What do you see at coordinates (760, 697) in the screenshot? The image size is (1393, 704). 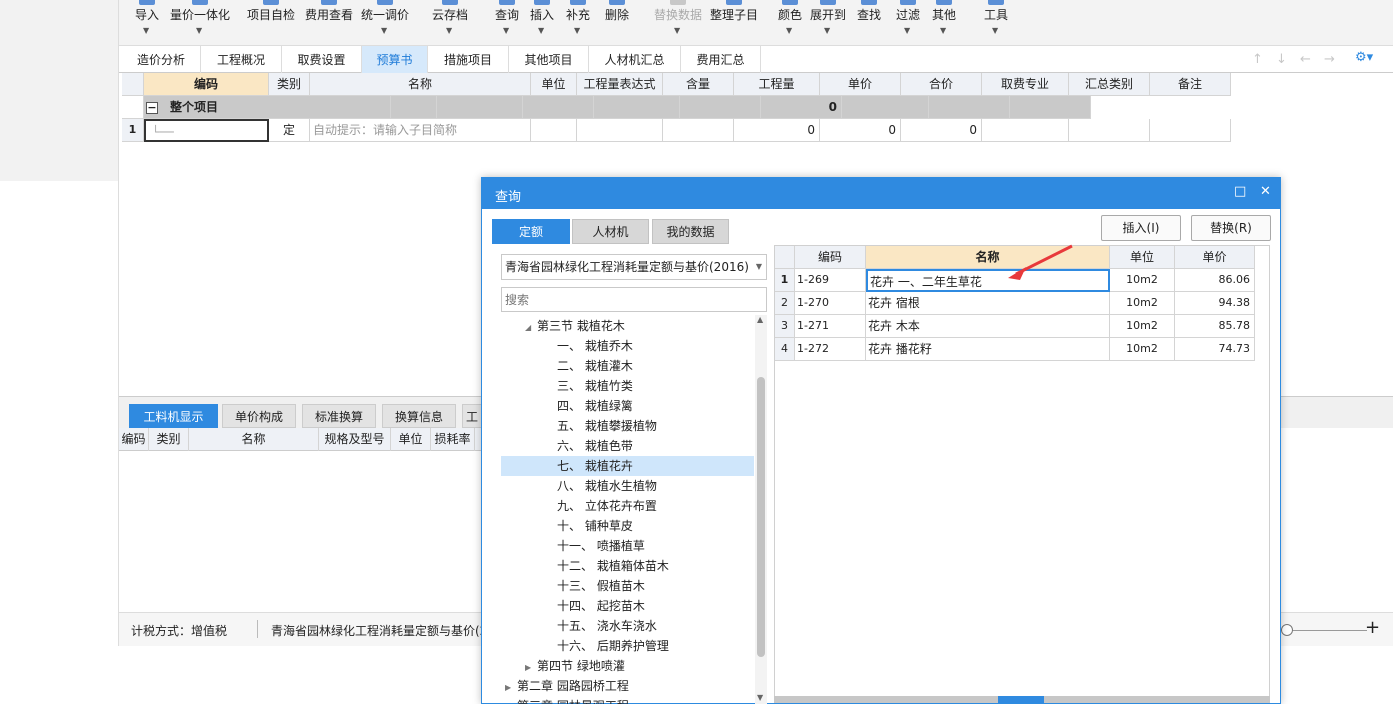 I see `scroll-down-icon: ▼` at bounding box center [760, 697].